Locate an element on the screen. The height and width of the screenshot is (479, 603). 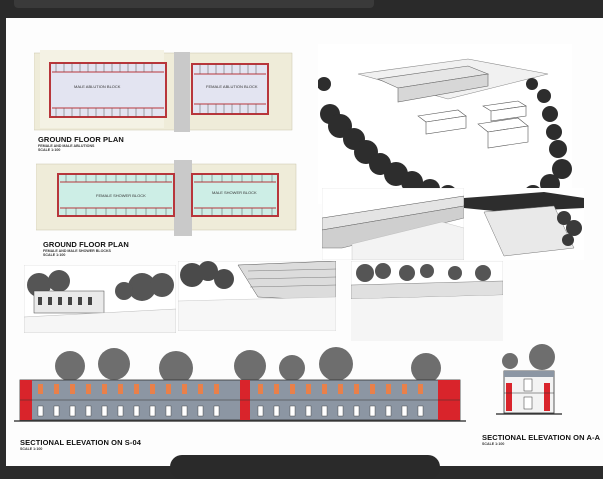
render-courtyard-left is located at coordinates (100, 299).